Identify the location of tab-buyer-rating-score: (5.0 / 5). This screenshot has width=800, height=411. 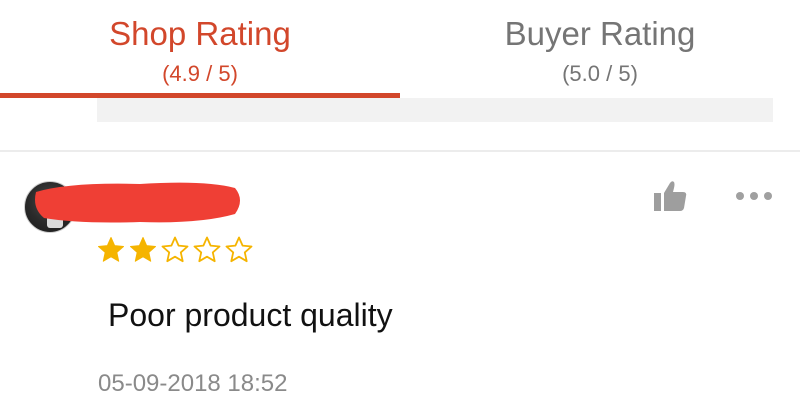
(600, 73).